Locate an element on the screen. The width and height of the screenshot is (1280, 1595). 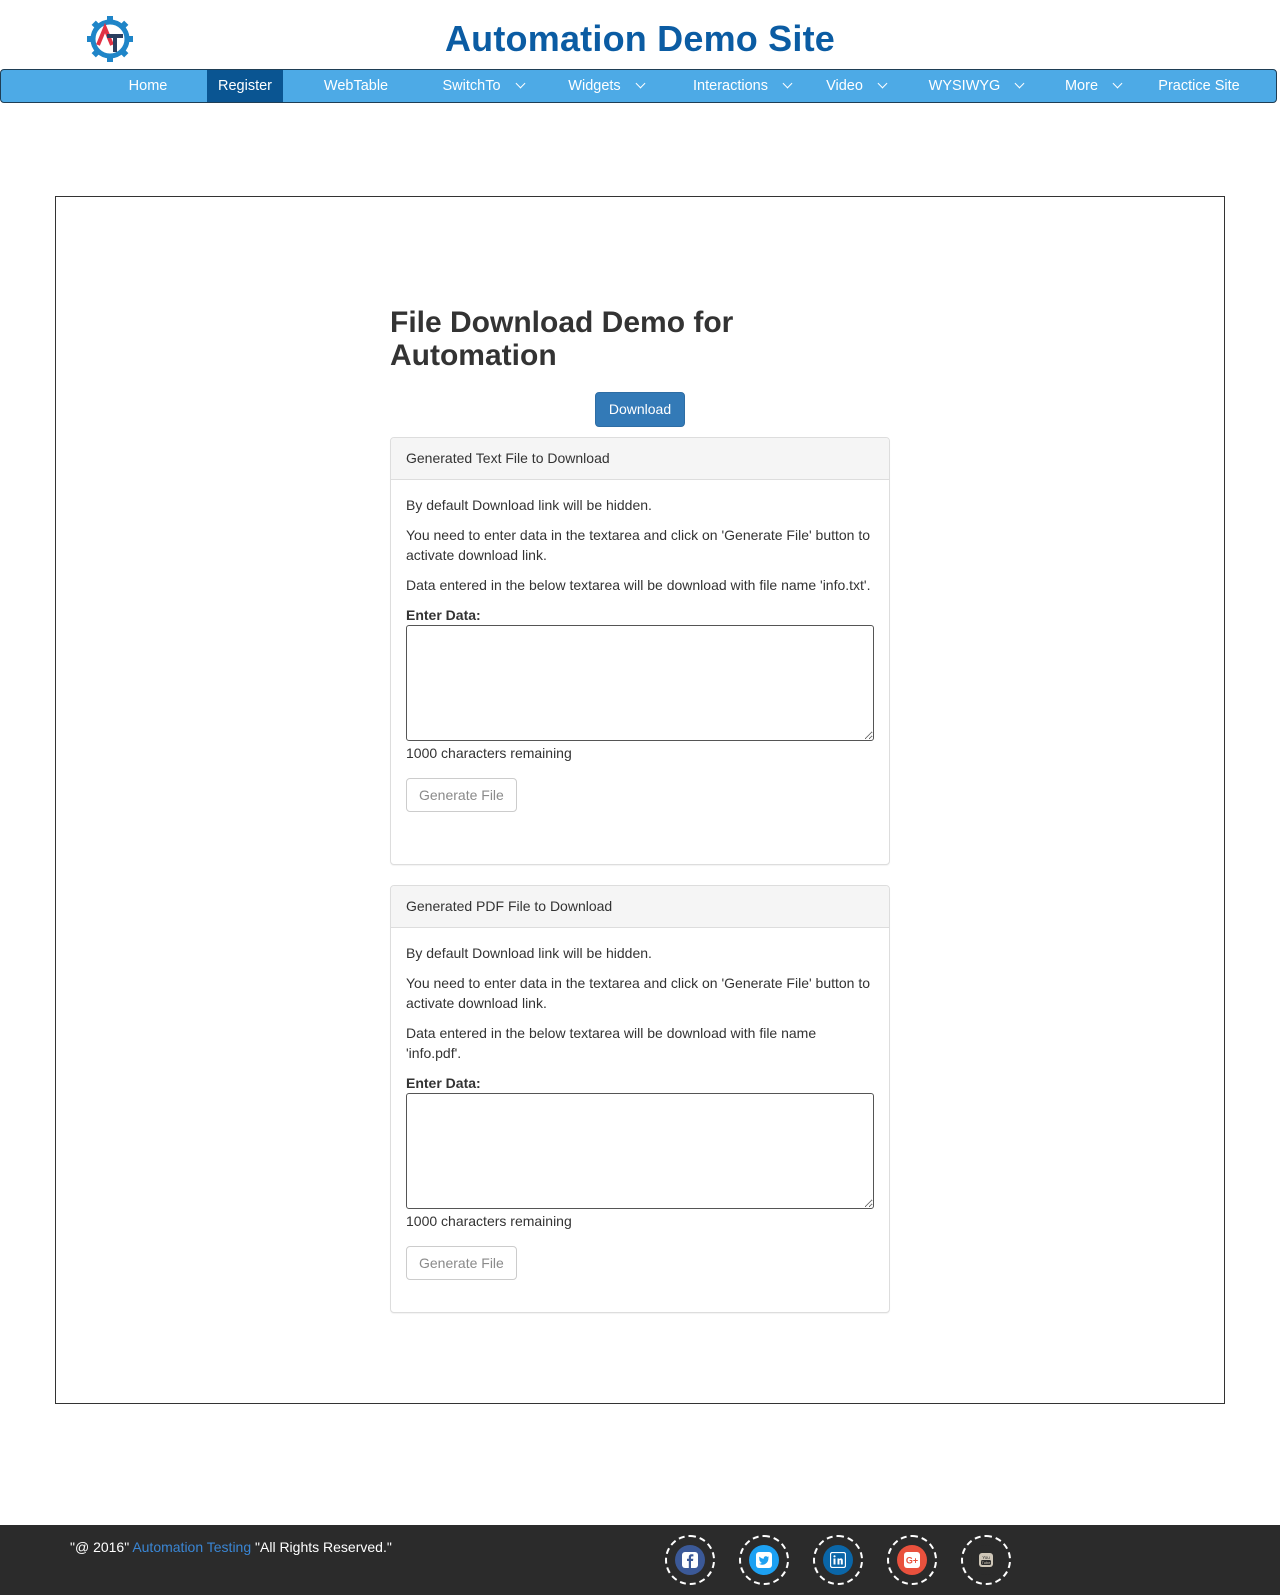
site-title: Automation Demo Site is located at coordinates (639, 38).